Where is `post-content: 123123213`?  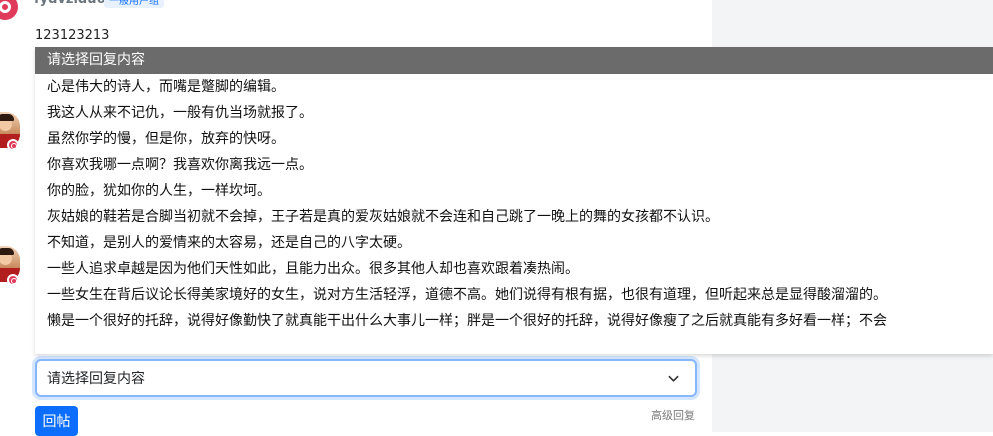
post-content: 123123213 is located at coordinates (72, 35).